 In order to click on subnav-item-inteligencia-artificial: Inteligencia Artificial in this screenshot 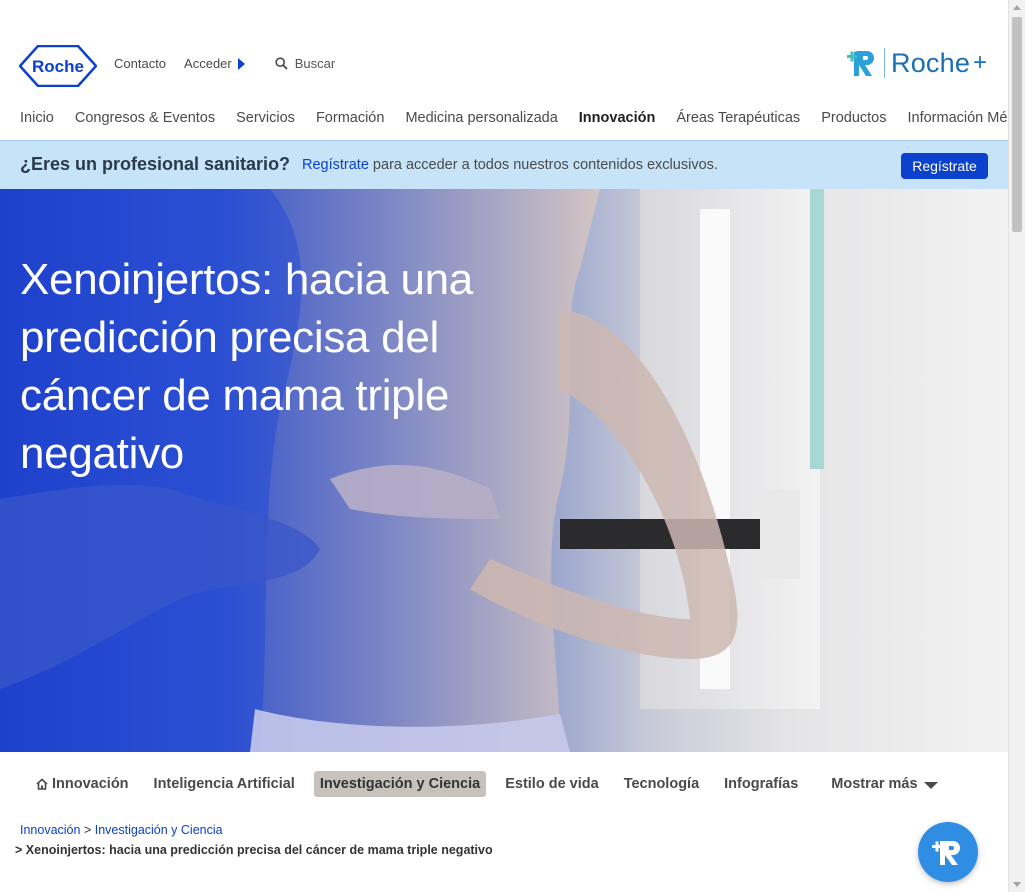, I will do `click(224, 784)`.